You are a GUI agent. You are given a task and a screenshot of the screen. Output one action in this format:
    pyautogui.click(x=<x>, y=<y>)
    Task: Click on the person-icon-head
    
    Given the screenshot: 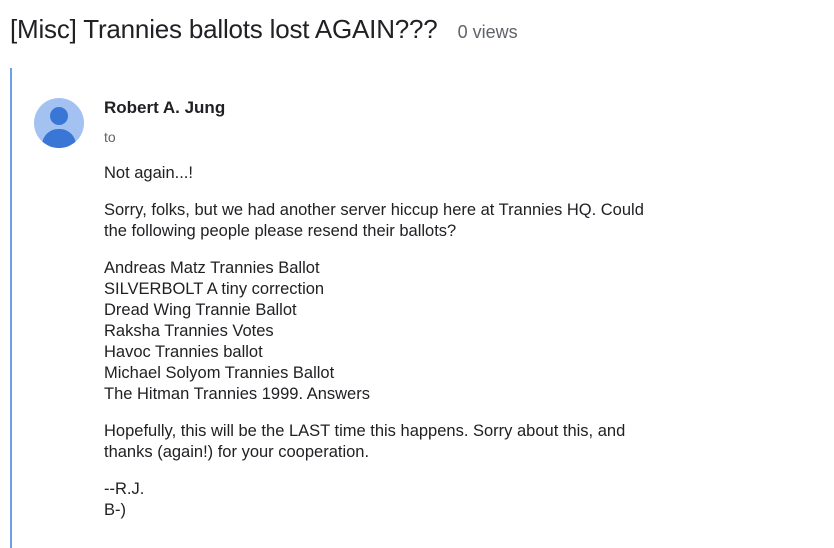 What is the action you would take?
    pyautogui.click(x=59, y=116)
    